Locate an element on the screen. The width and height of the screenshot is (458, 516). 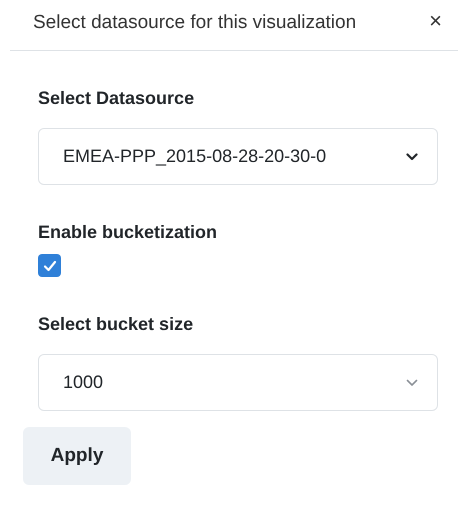
apply-button: Apply is located at coordinates (77, 456).